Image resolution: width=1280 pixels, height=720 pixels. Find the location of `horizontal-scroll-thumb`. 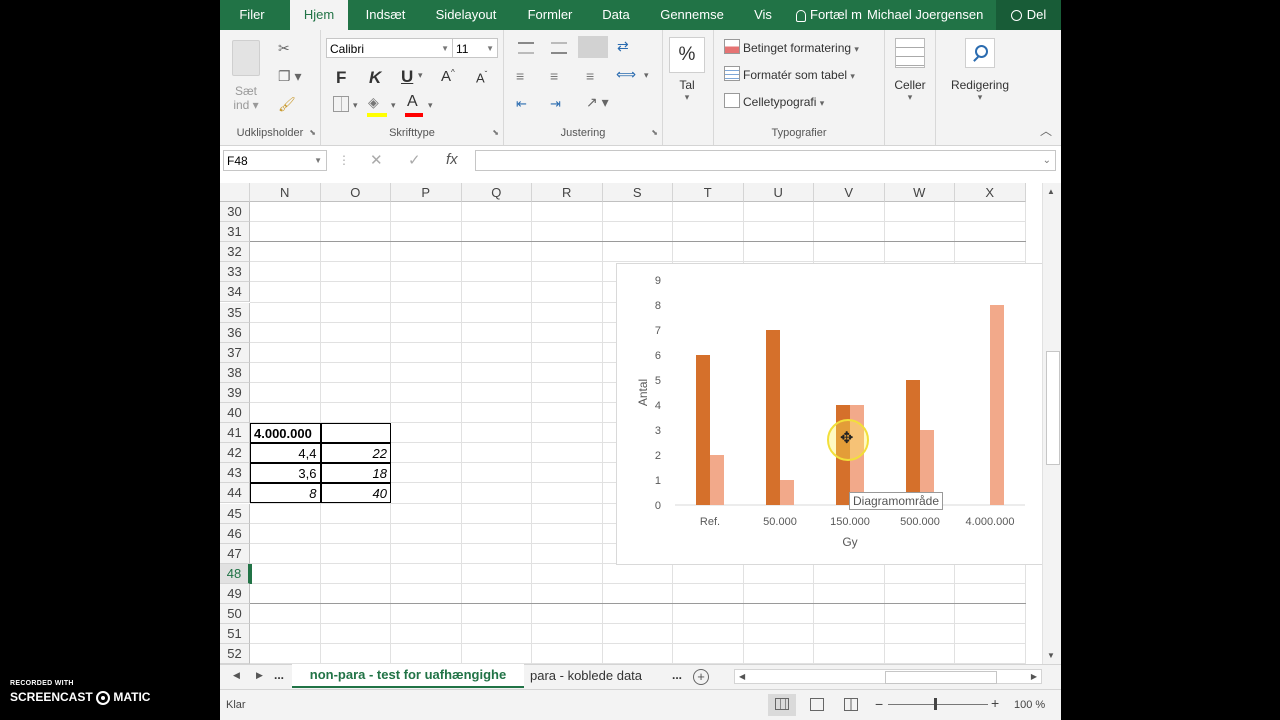

horizontal-scroll-thumb is located at coordinates (941, 677).